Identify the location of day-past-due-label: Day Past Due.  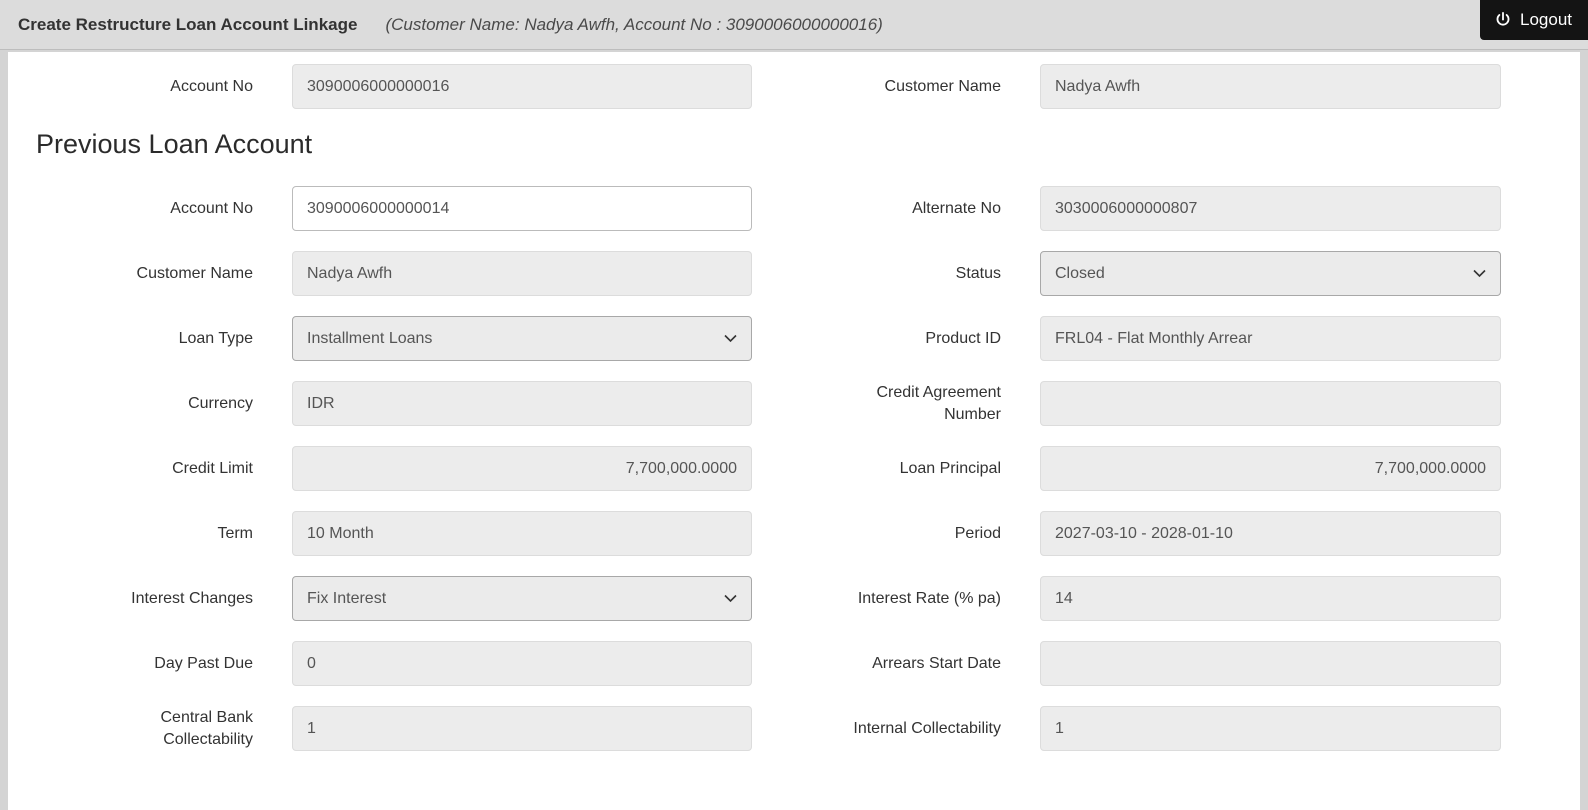
(203, 663).